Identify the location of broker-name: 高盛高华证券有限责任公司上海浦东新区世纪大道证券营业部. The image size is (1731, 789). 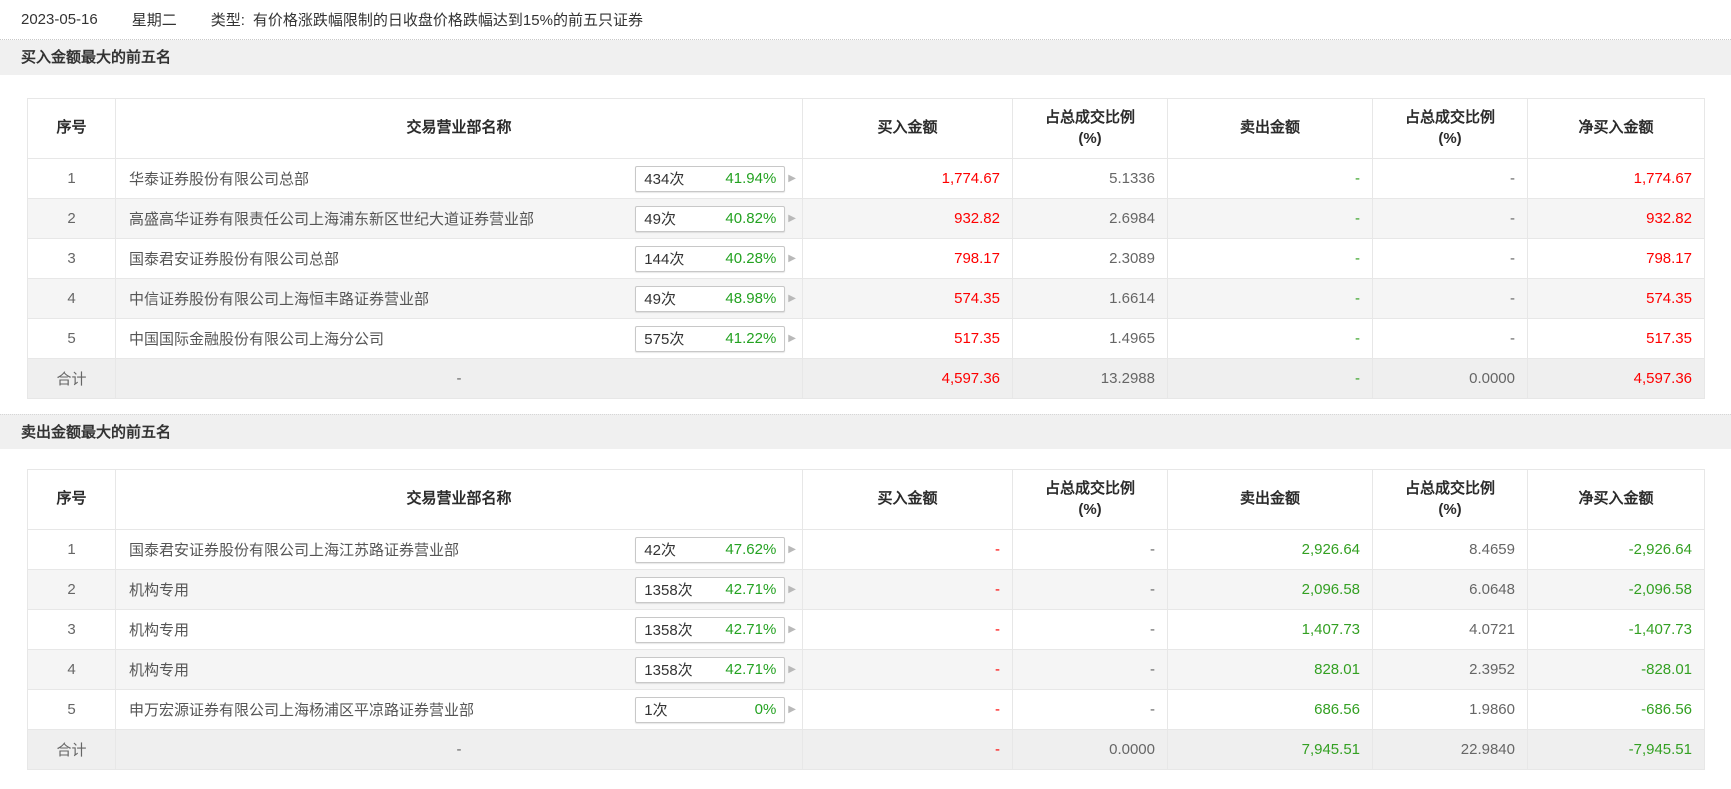
(332, 219).